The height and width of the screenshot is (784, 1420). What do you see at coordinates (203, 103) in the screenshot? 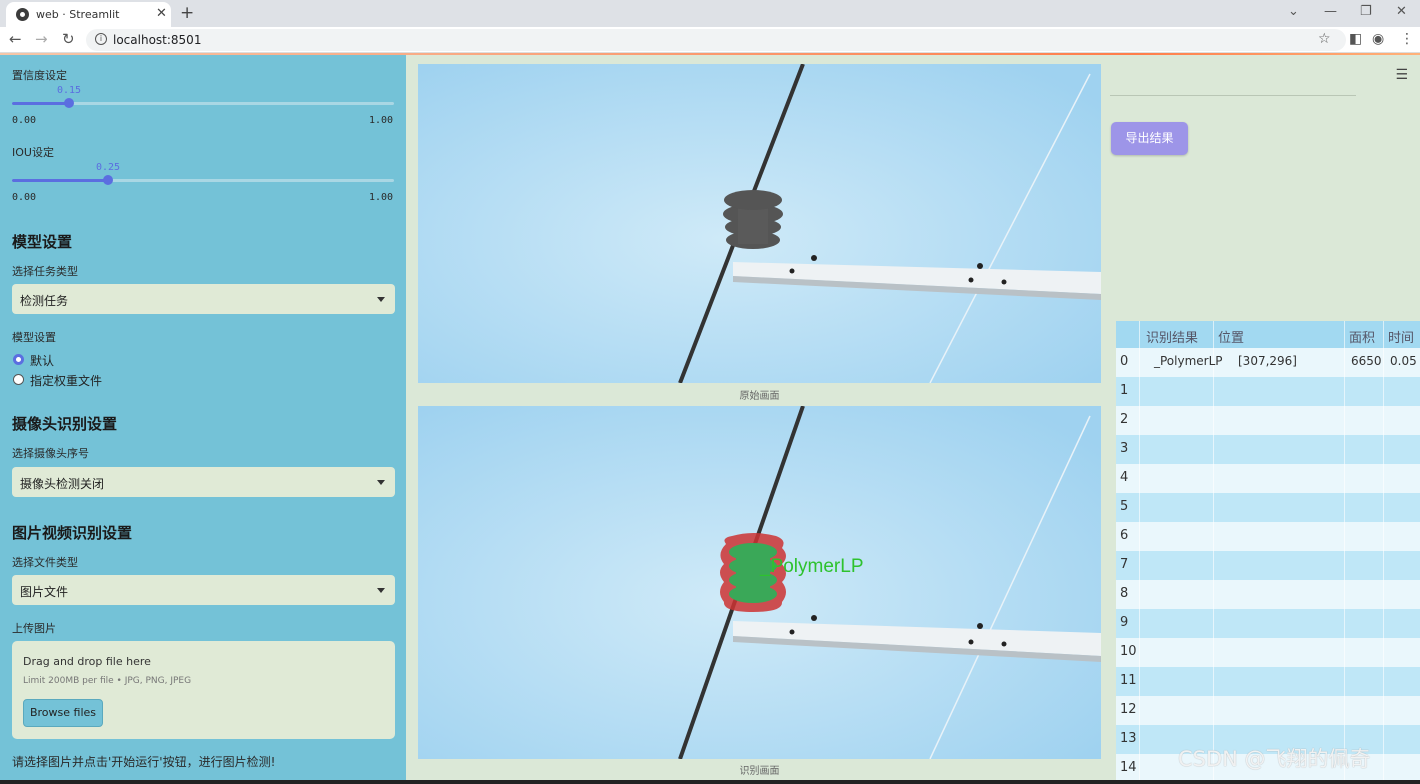
I see `confidence-slider` at bounding box center [203, 103].